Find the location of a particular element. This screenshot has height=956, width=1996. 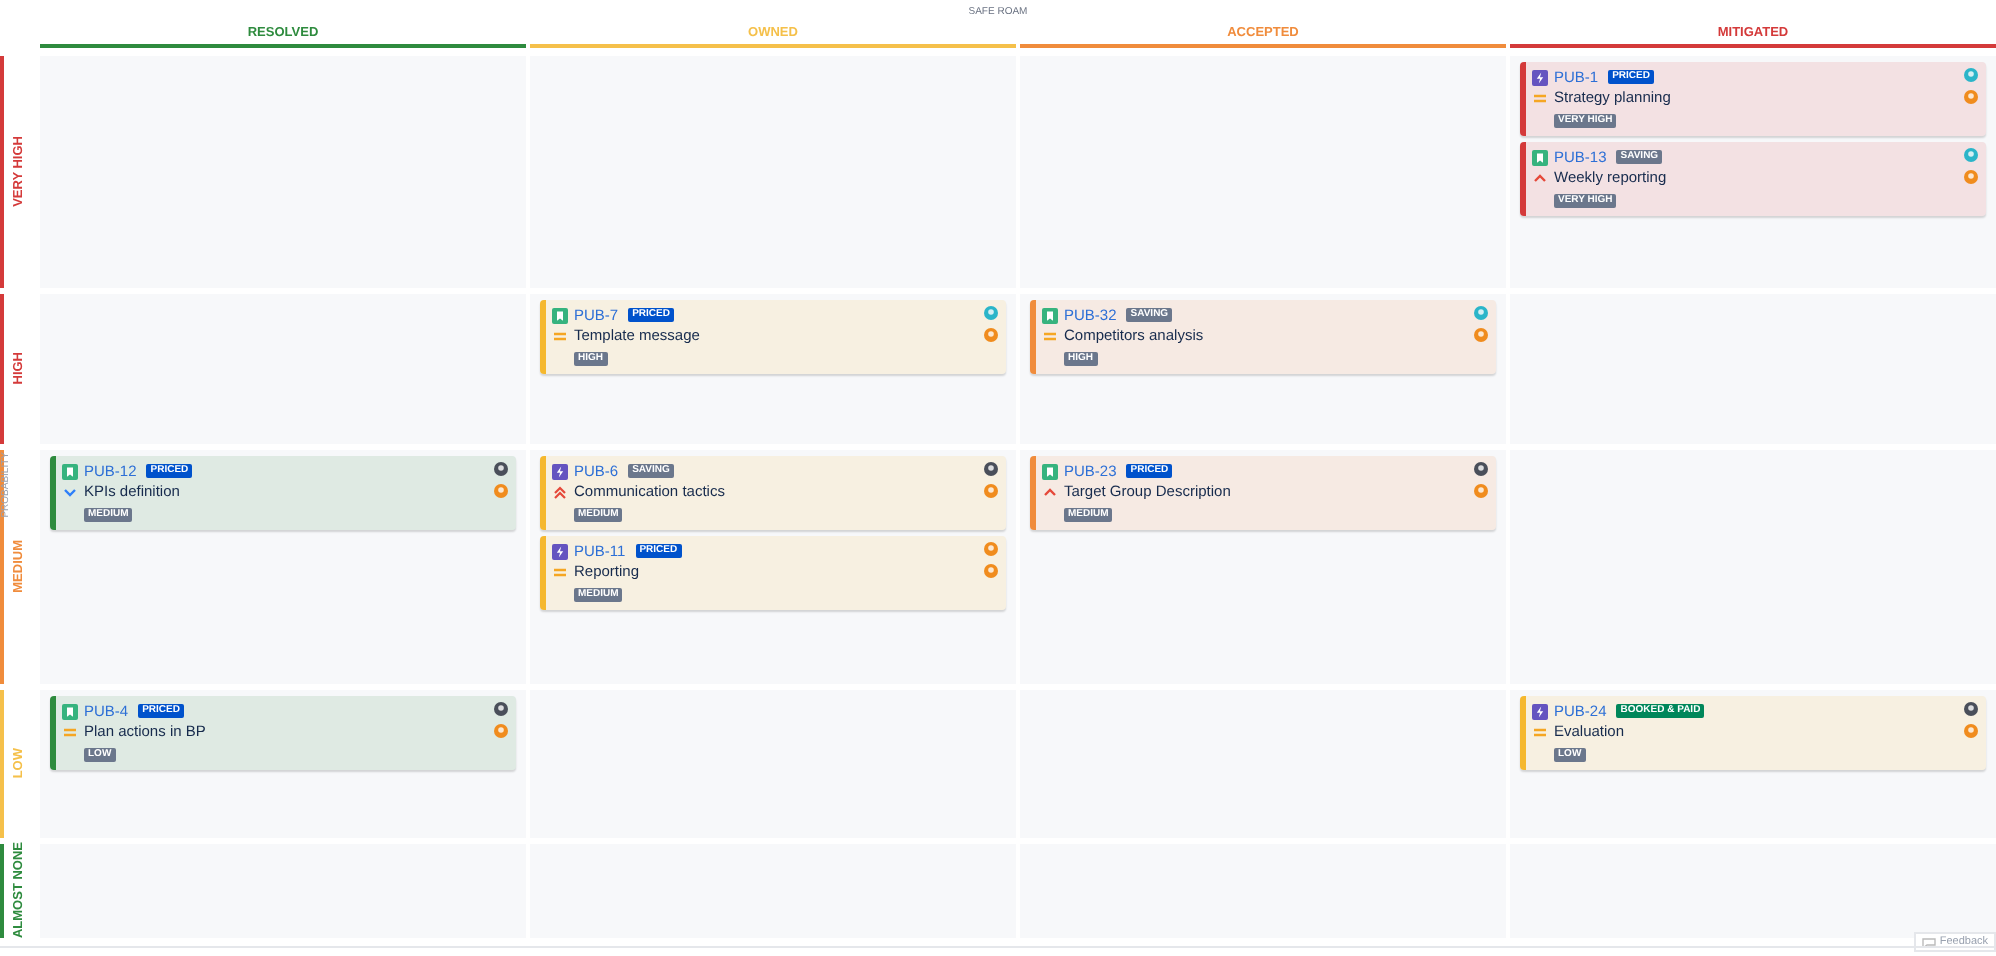

speech-bubble-icon is located at coordinates (1928, 942).